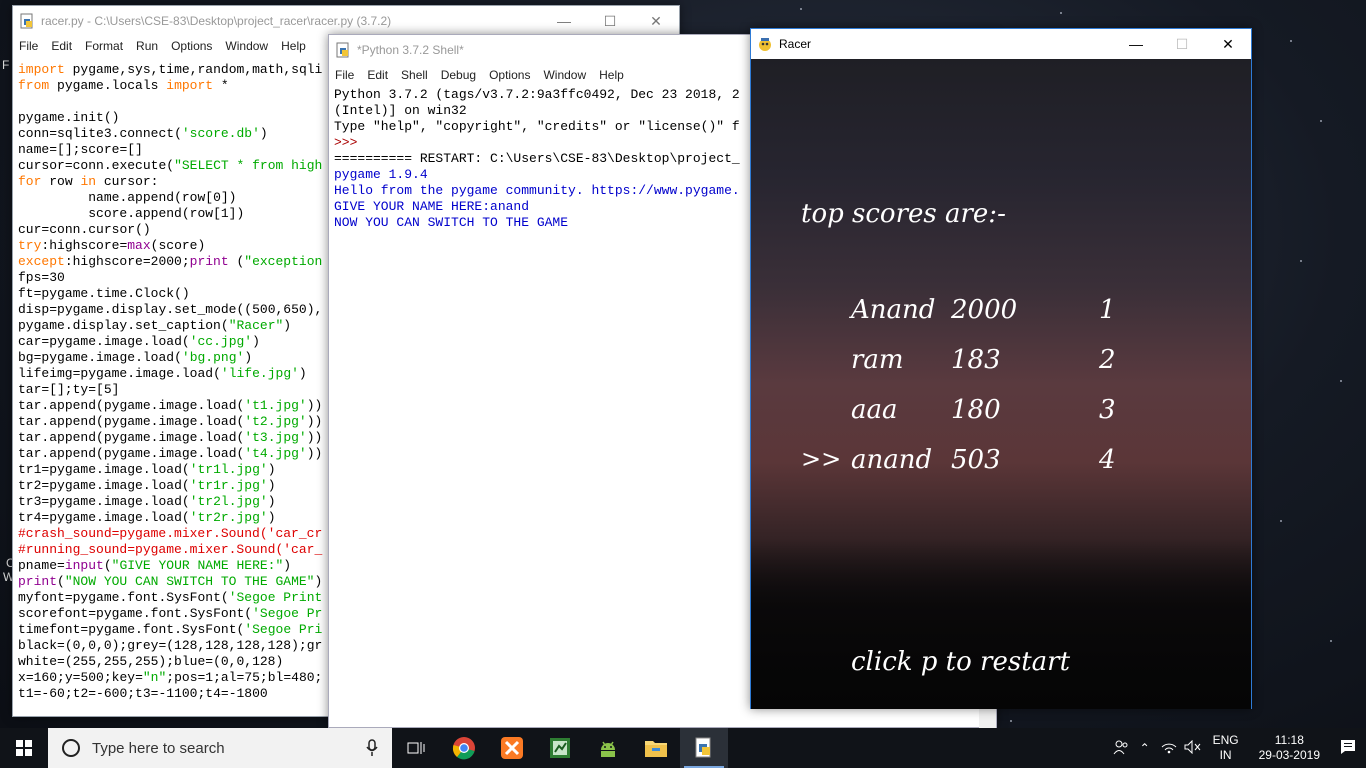  I want to click on score-name: anand, so click(892, 460).